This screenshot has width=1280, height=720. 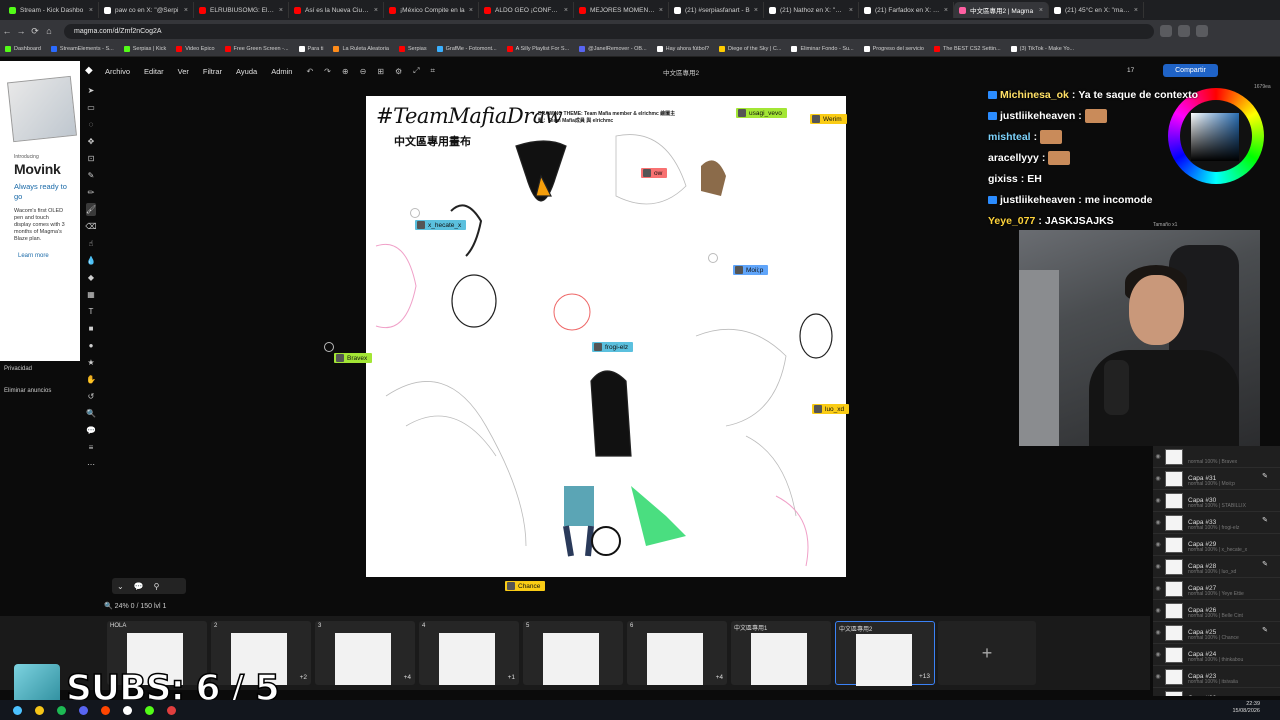 I want to click on layer-row: ◉ Capa #27 normal 100% | Yeye Ettie, so click(x=1216, y=589).